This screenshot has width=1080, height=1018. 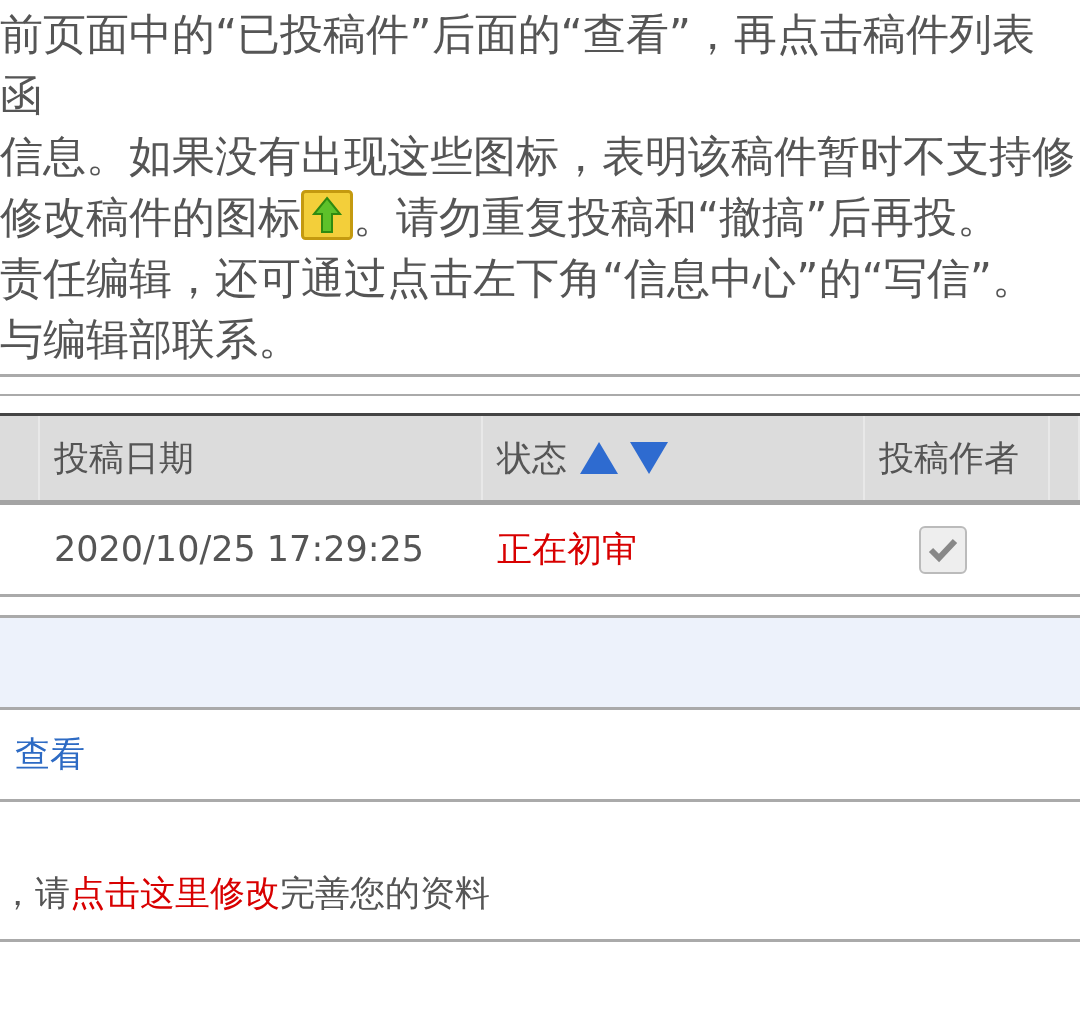 What do you see at coordinates (518, 278) in the screenshot?
I see `instruction-text: 责任编辑，还可通过点击左下角“信息中心”的“写信”。` at bounding box center [518, 278].